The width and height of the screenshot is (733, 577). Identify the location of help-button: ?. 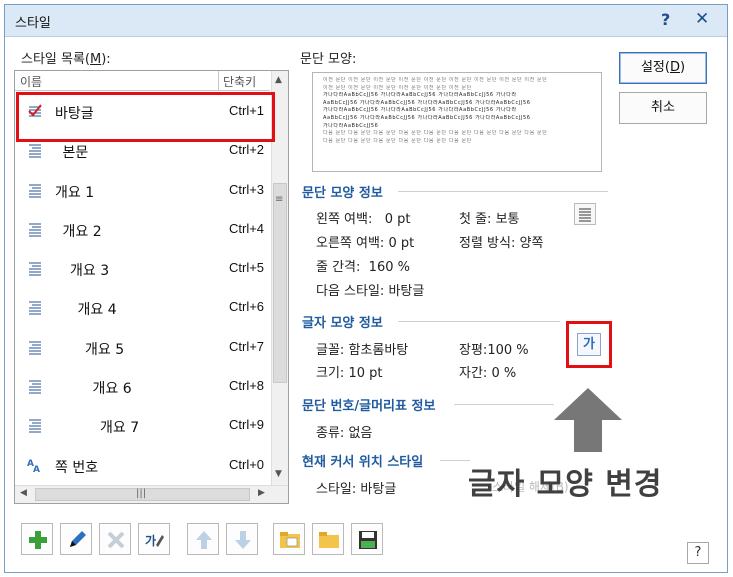
(698, 553).